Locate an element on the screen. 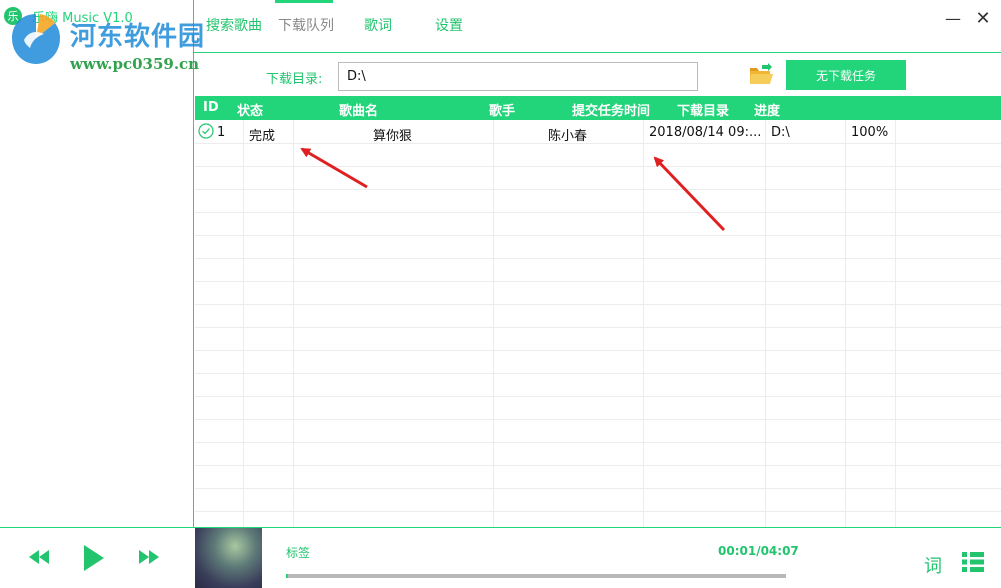 The image size is (1001, 588). cell-id: 1 is located at coordinates (221, 132).